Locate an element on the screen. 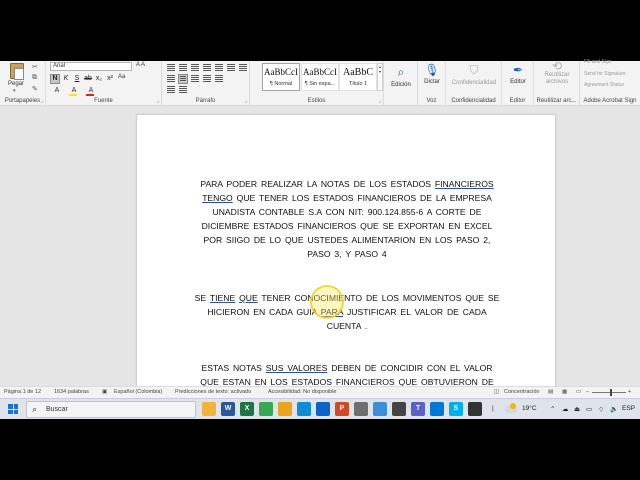 The height and width of the screenshot is (480, 640). align-right-button is located at coordinates (195, 79).